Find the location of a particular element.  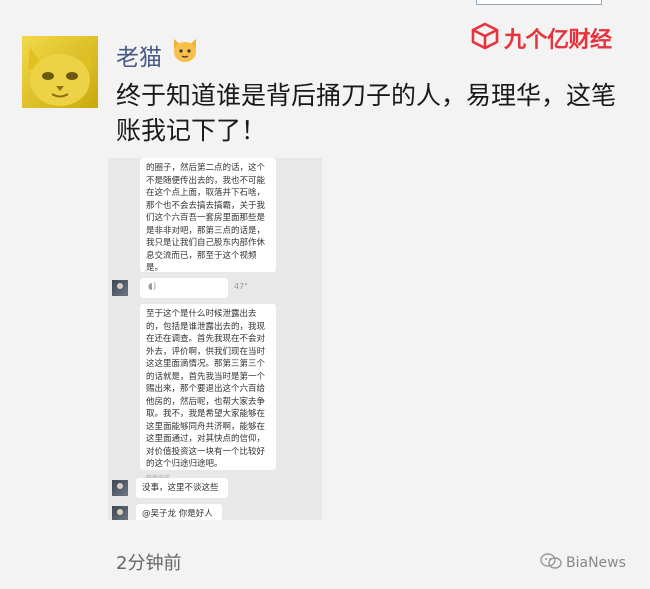

watermark-text: BiaNews is located at coordinates (596, 563).